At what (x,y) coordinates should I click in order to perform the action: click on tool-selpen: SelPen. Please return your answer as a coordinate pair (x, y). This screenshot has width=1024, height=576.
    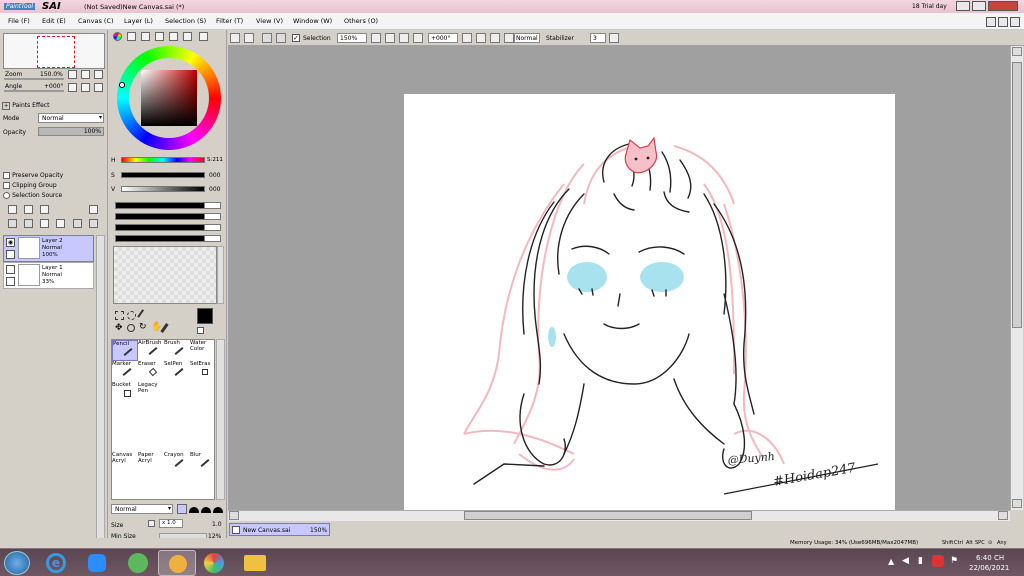
    Looking at the image, I should click on (177, 371).